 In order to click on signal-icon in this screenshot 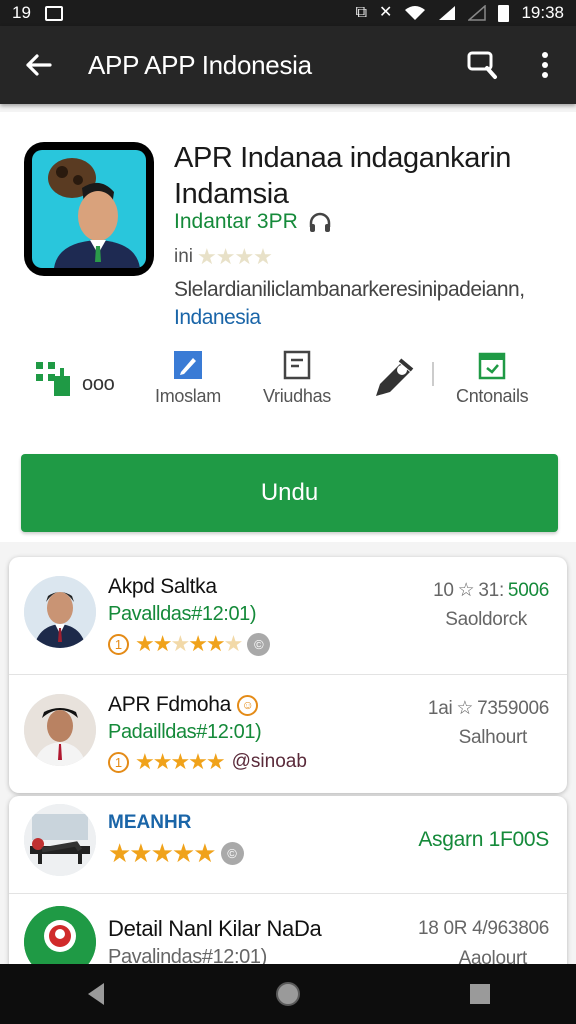, I will do `click(447, 13)`.